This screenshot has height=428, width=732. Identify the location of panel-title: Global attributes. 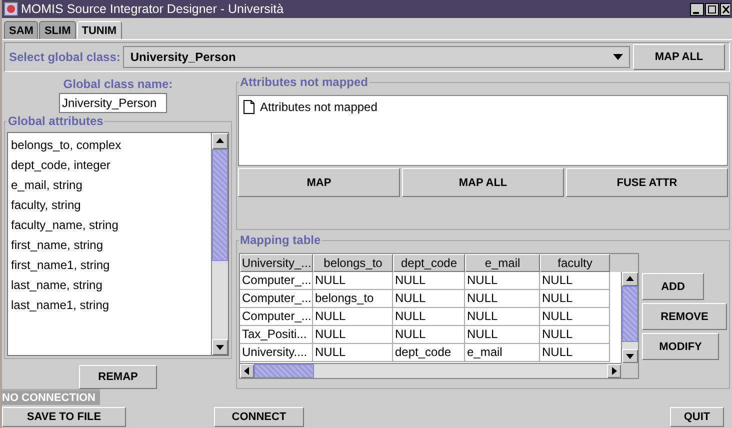
(55, 121).